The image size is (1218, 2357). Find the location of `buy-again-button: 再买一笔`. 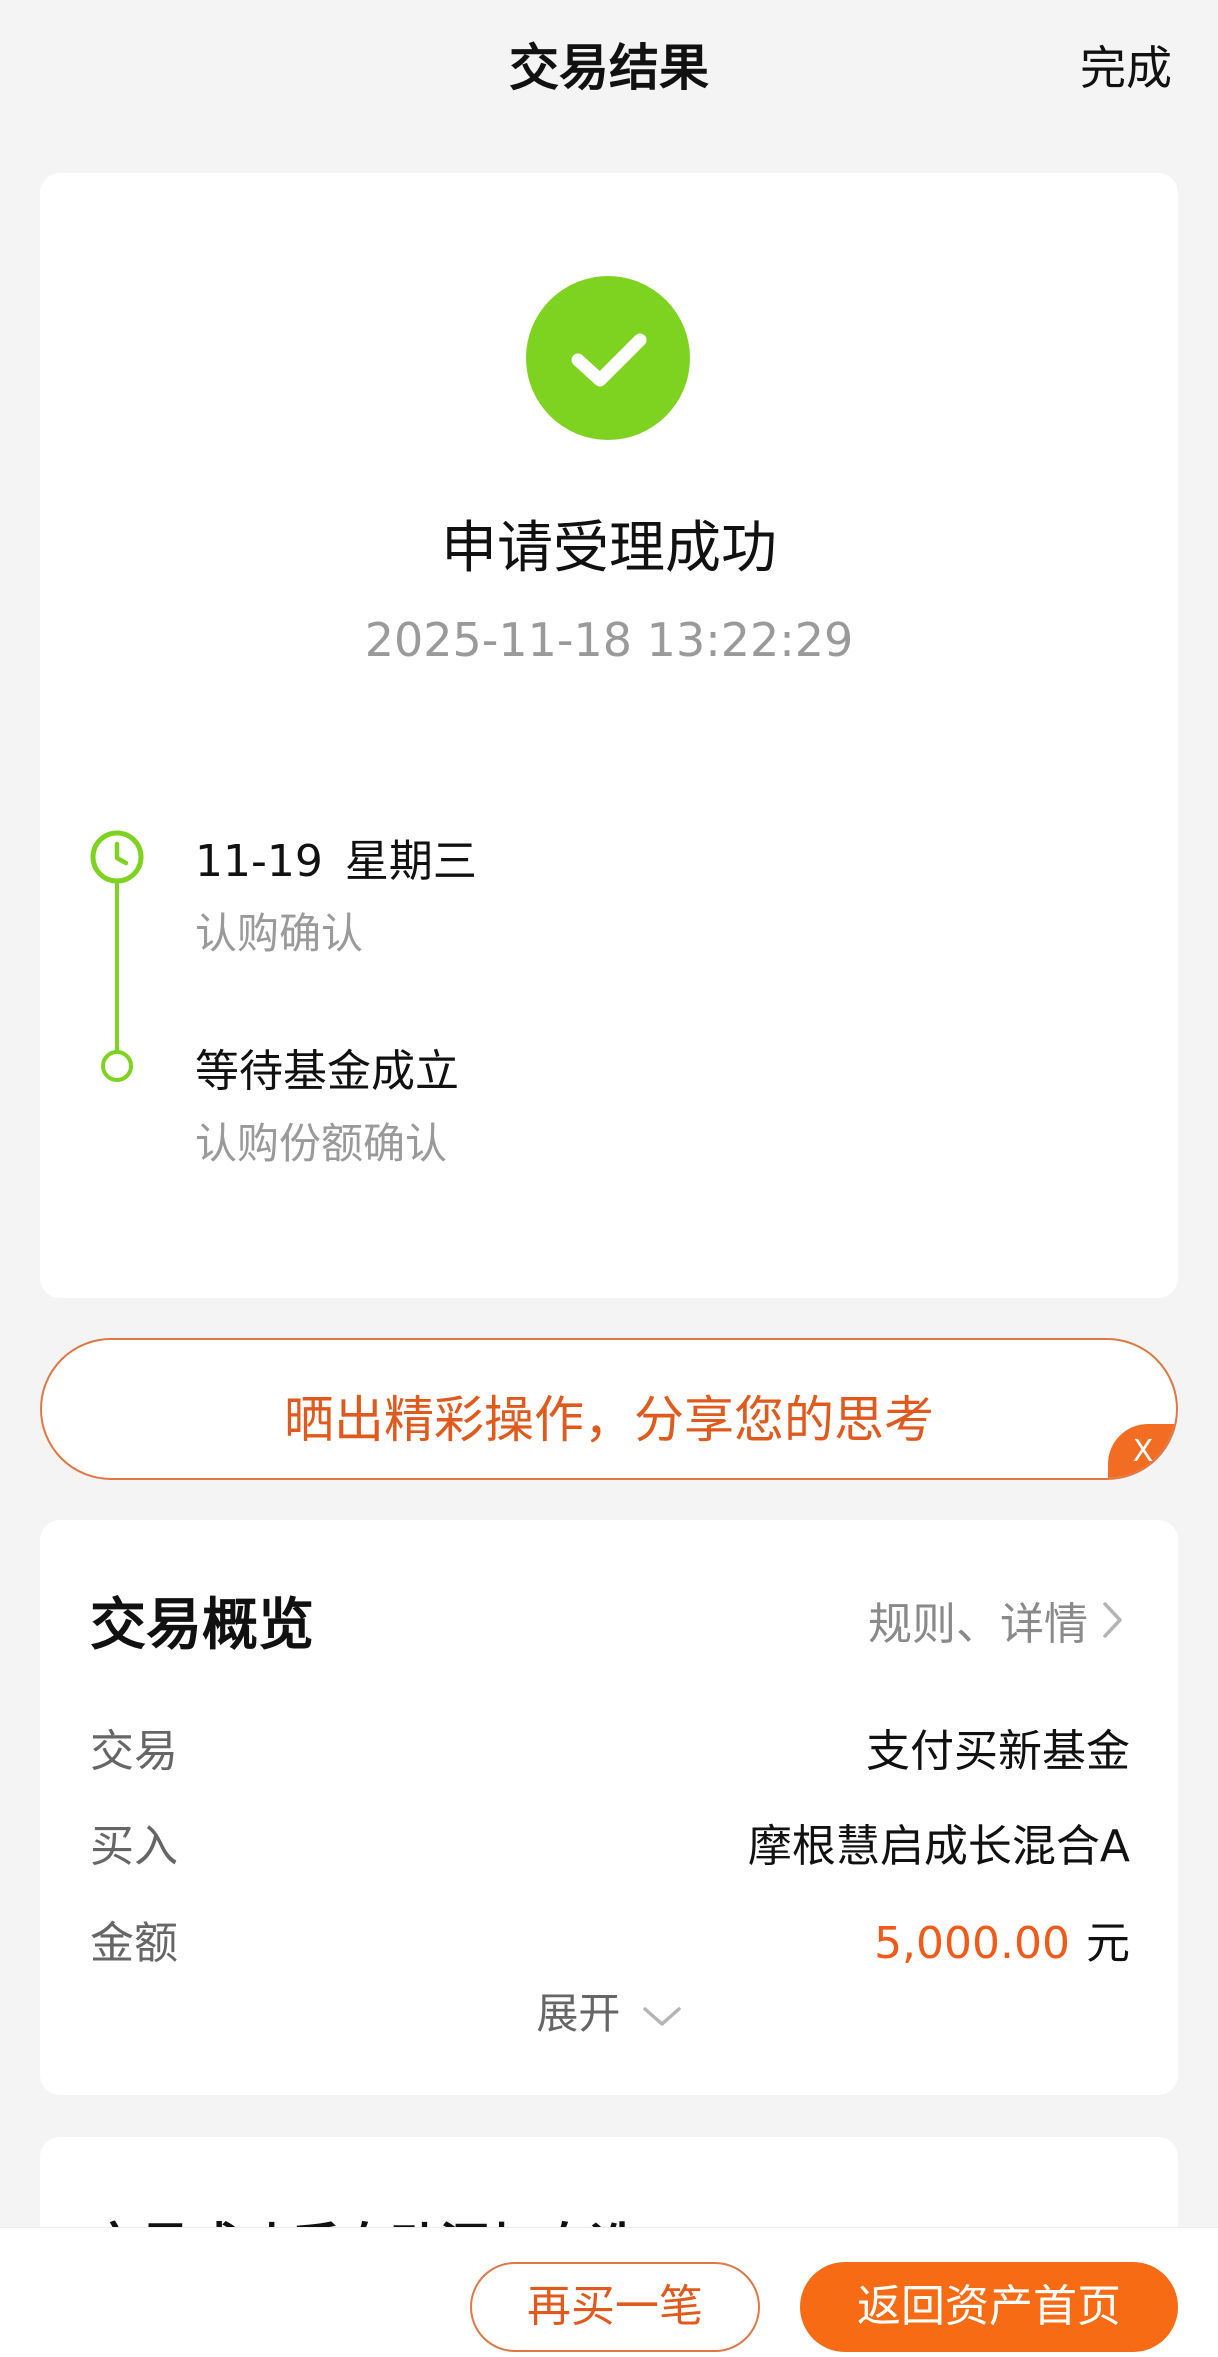

buy-again-button: 再买一笔 is located at coordinates (615, 2307).